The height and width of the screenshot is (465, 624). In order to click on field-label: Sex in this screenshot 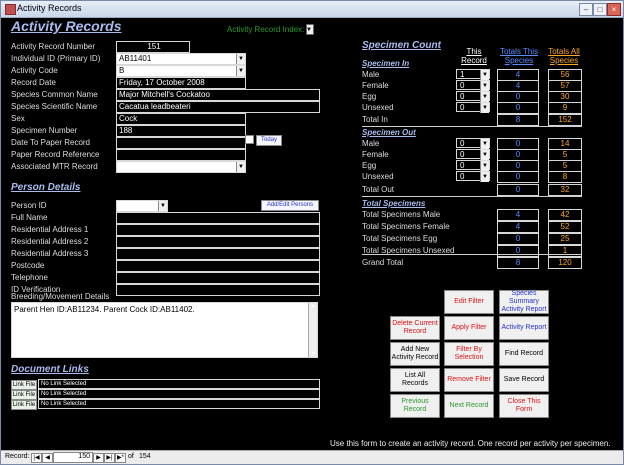, I will do `click(18, 118)`.